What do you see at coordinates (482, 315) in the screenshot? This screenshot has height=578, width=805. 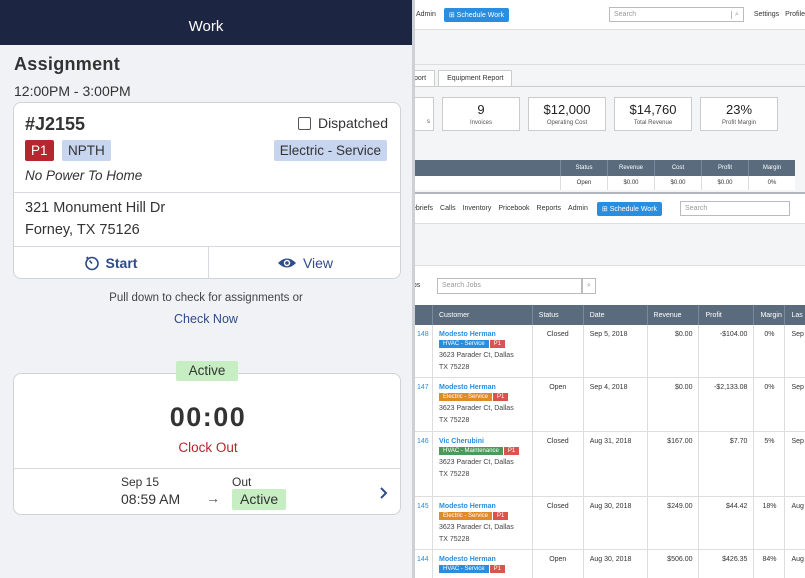 I see `column-header: Customer` at bounding box center [482, 315].